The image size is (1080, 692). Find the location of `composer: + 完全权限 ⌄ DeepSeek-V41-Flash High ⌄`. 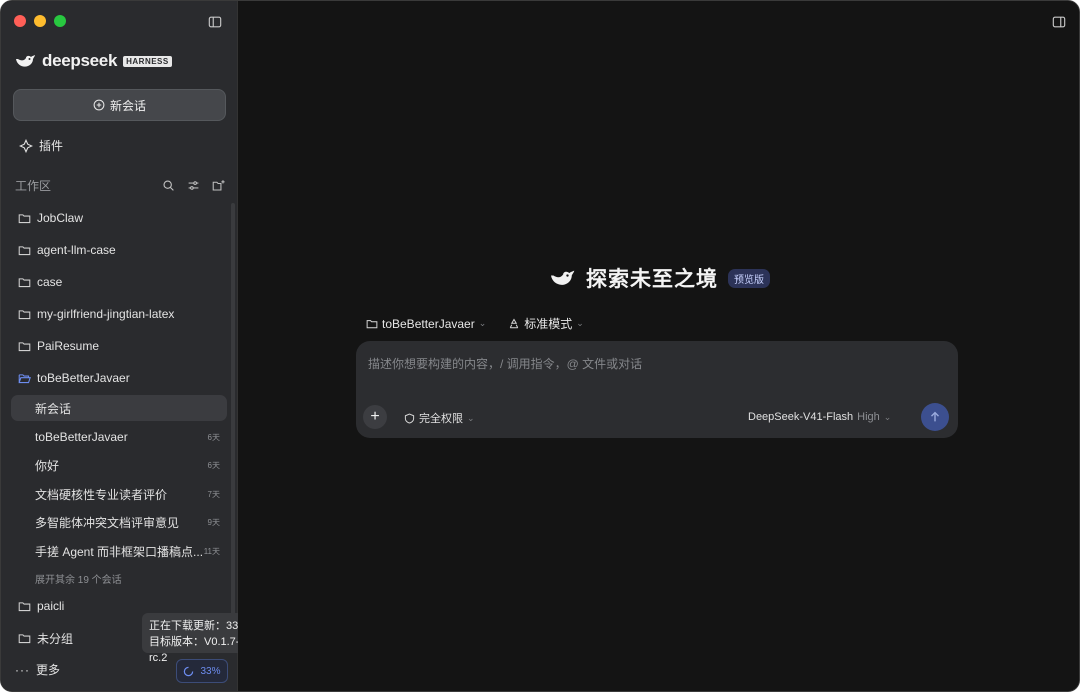

composer: + 完全权限 ⌄ DeepSeek-V41-Flash High ⌄ is located at coordinates (657, 389).